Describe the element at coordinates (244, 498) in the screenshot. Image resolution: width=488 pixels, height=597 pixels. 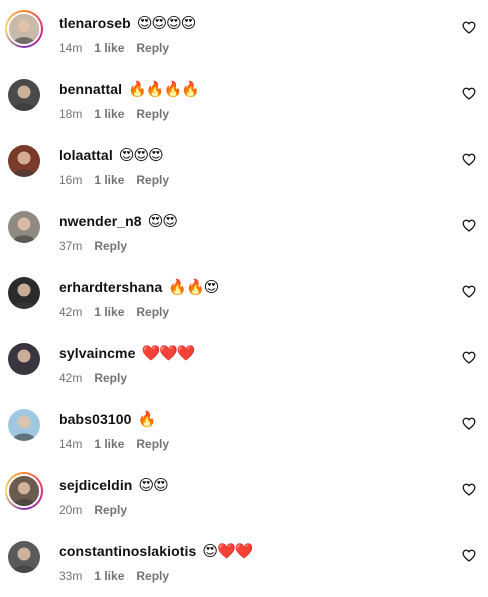
I see `comment-row: sejdiceldin 😍😍 20m Reply` at that location.